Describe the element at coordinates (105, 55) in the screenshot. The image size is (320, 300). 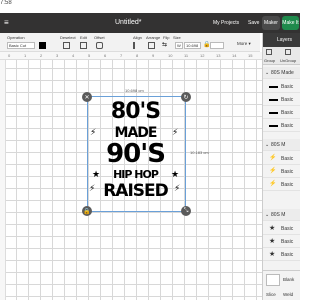
I see `ruler-tick: 6` at that location.